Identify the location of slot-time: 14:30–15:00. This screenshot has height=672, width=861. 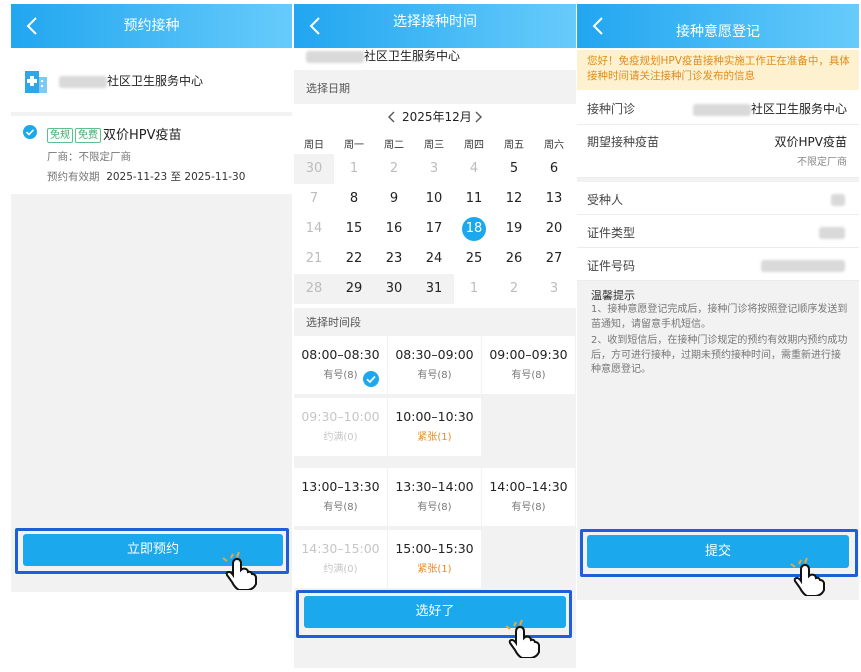
(340, 548).